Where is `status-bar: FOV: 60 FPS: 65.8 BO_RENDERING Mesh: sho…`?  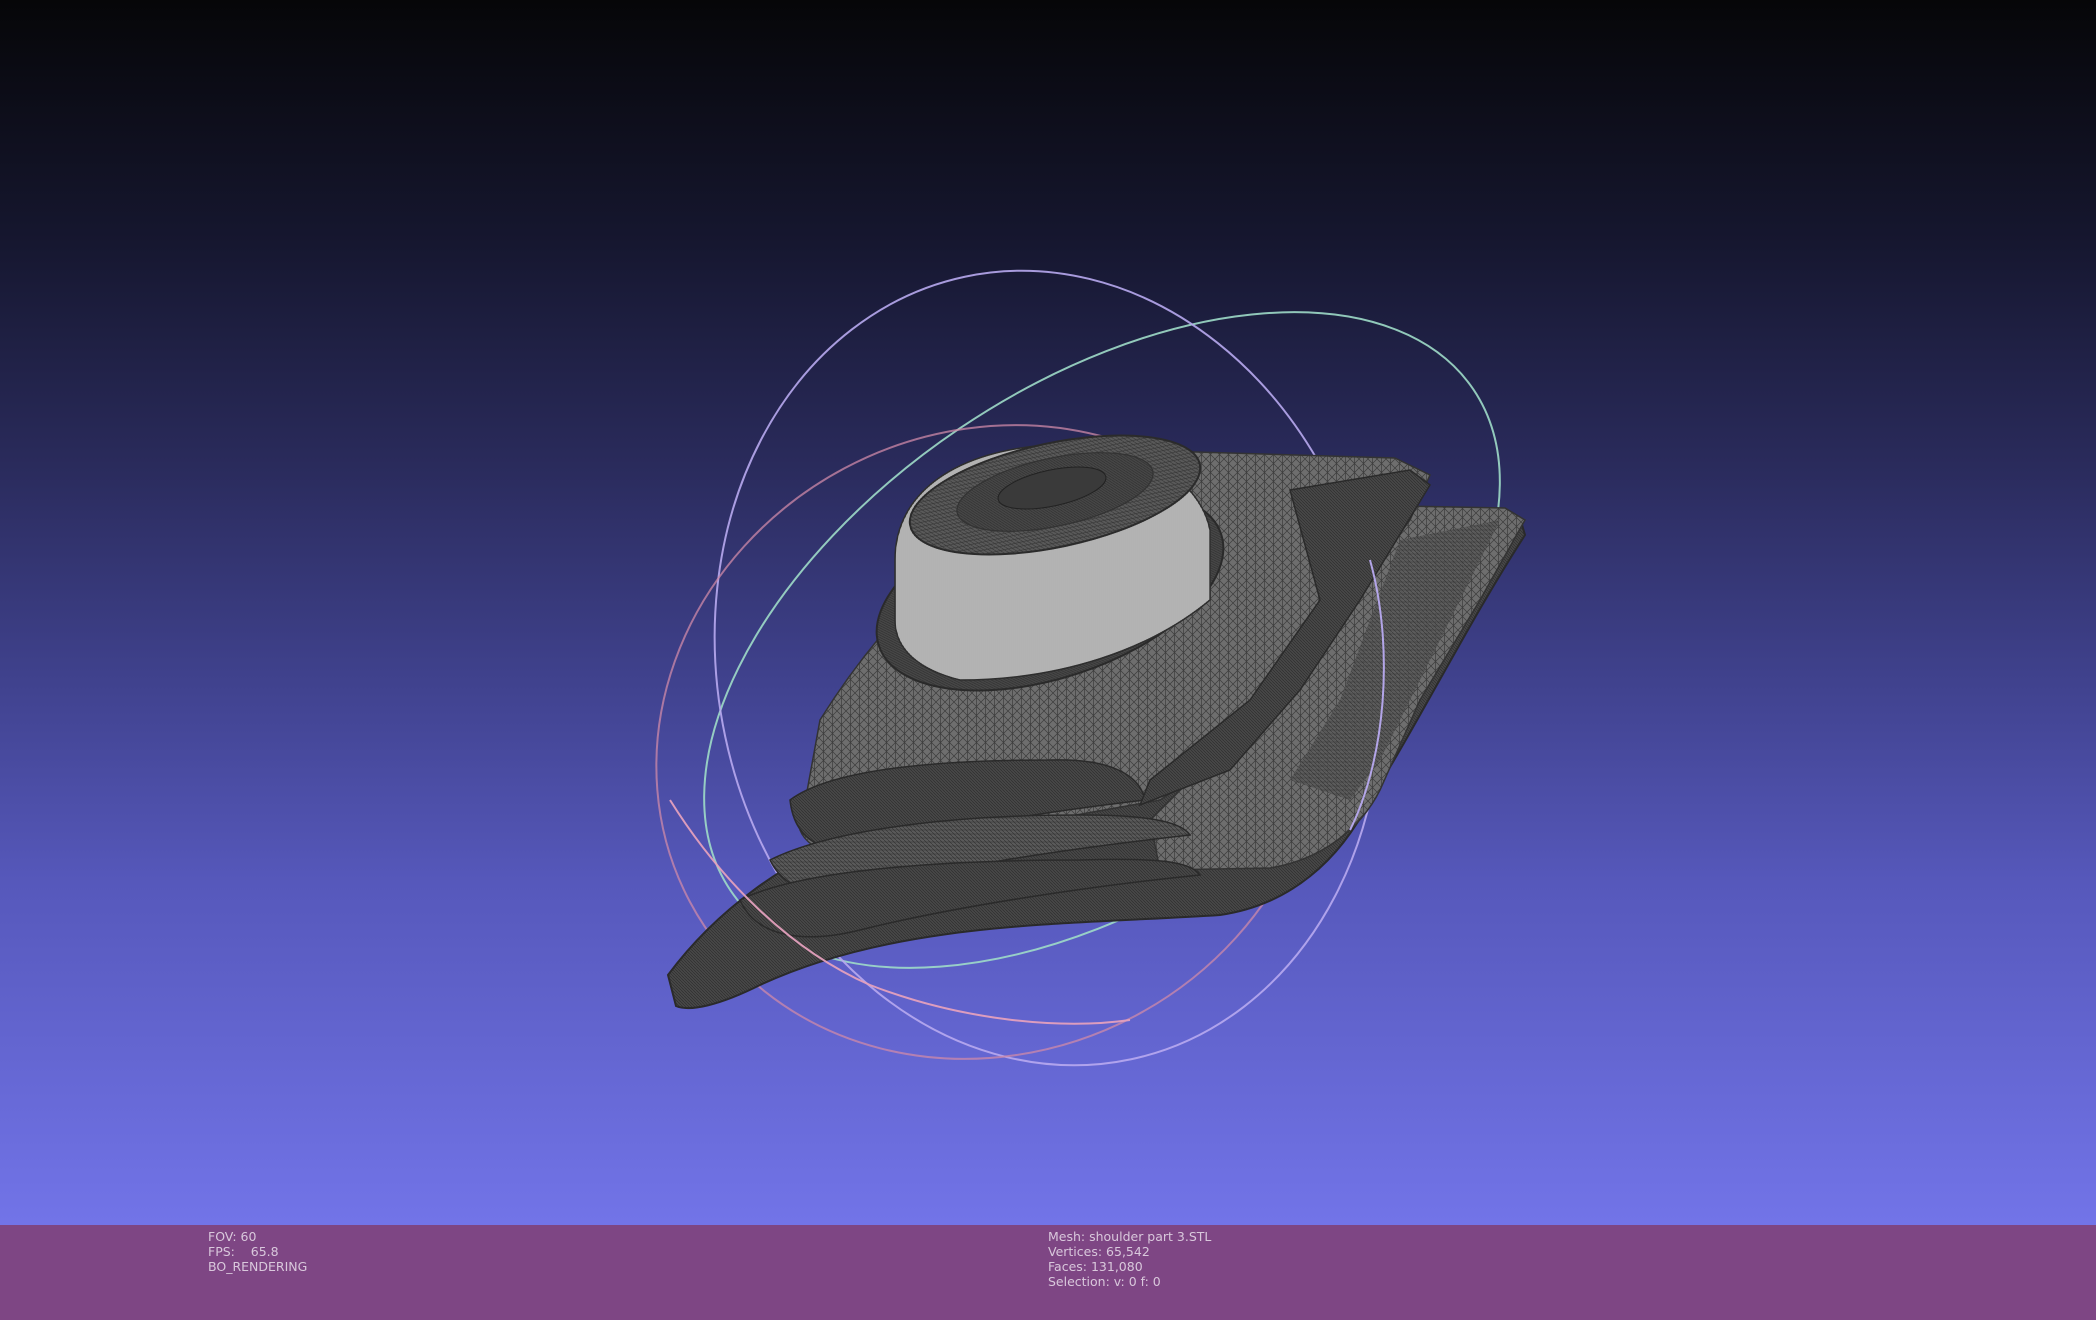 status-bar: FOV: 60 FPS: 65.8 BO_RENDERING Mesh: sho… is located at coordinates (1048, 1272).